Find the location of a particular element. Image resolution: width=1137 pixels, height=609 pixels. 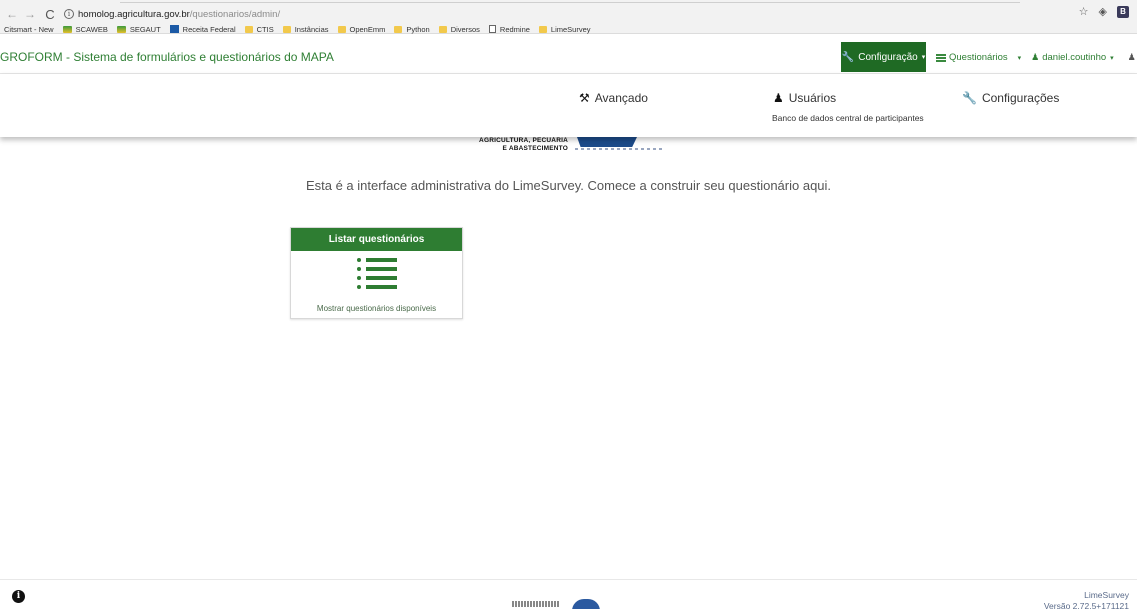

footer-ministry-logo is located at coordinates (557, 603).